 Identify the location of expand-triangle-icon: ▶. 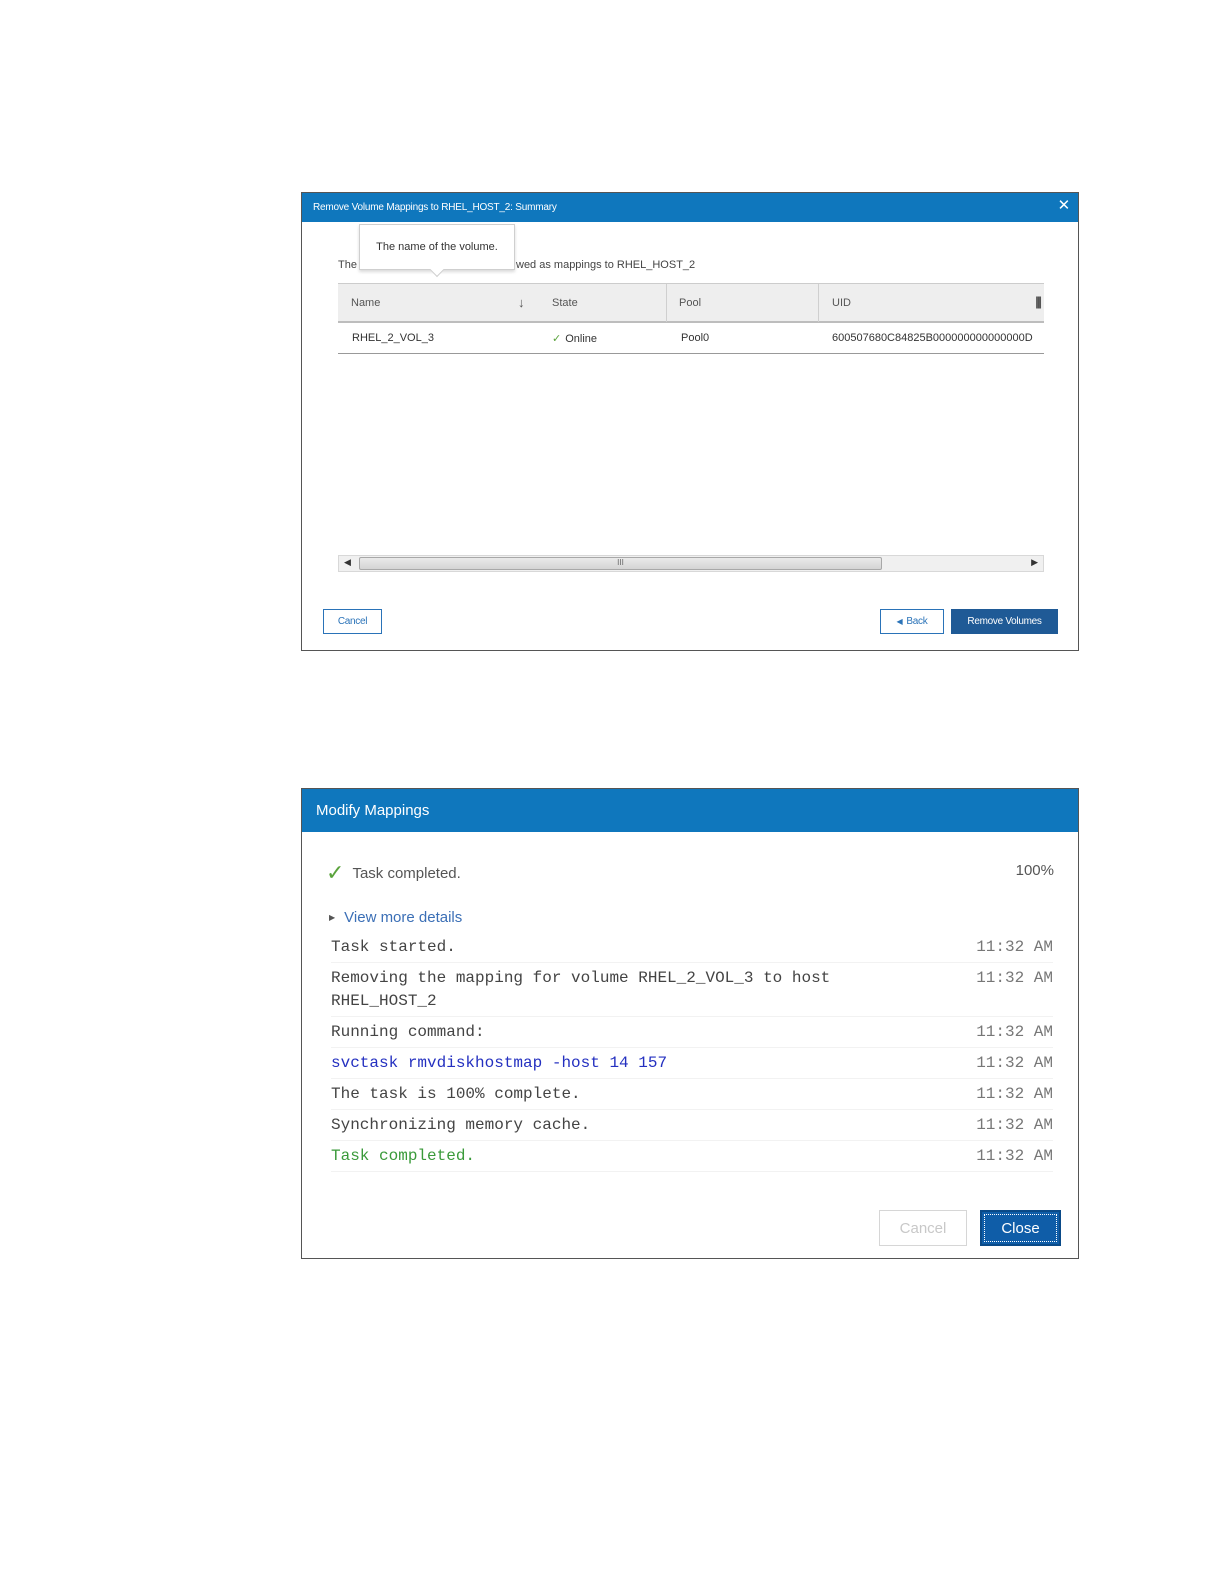
(332, 917).